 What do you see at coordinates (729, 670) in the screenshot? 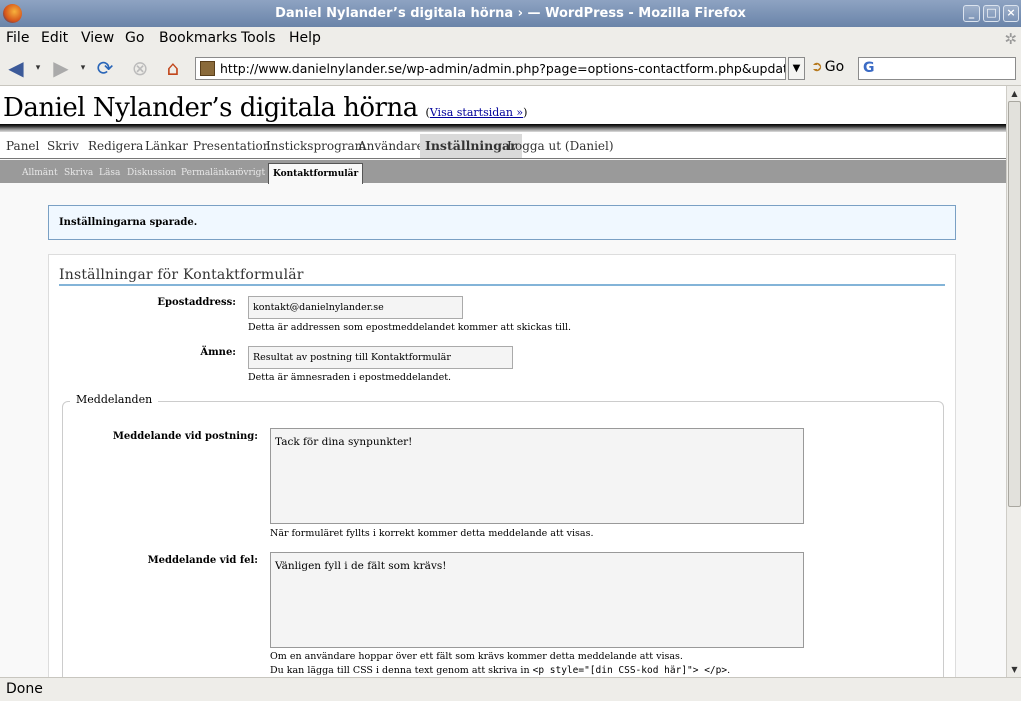
I see `css-help-suffix: .` at bounding box center [729, 670].